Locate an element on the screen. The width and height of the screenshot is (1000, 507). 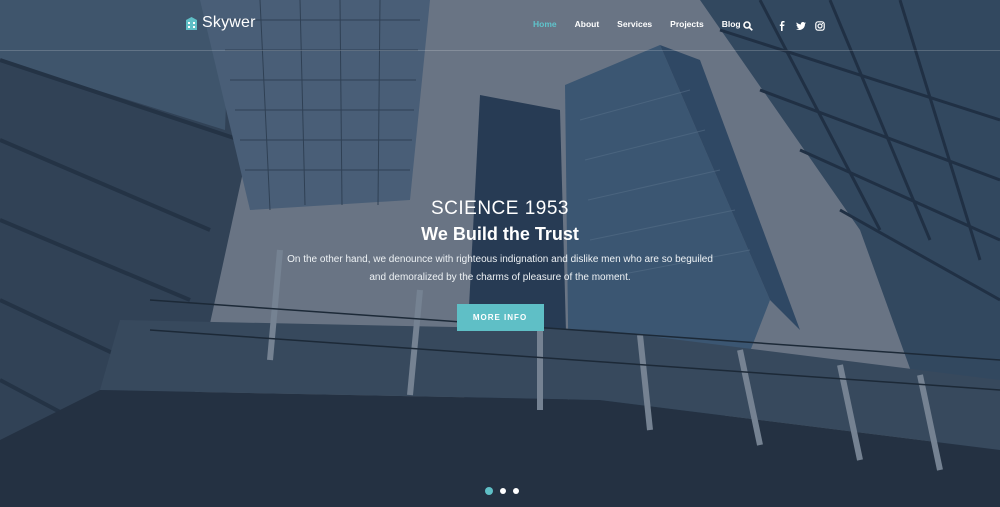
more-info-button: MORE INFO is located at coordinates (500, 317).